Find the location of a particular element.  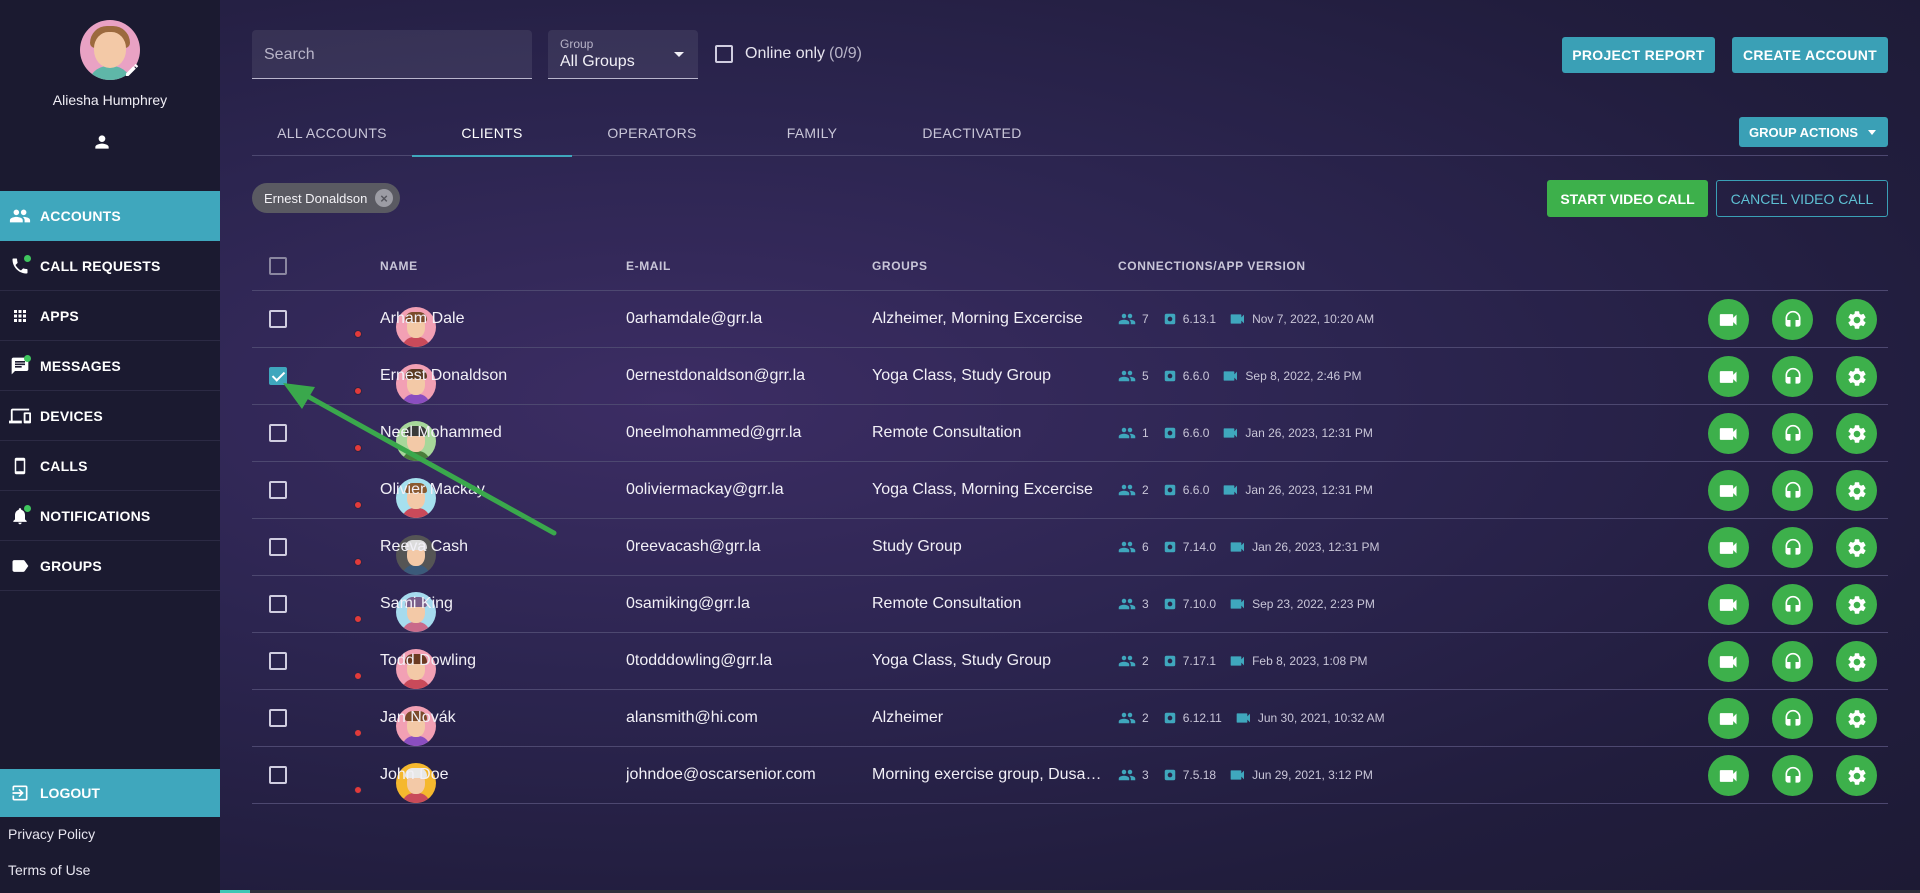

column-header-name: NAME is located at coordinates (399, 266).